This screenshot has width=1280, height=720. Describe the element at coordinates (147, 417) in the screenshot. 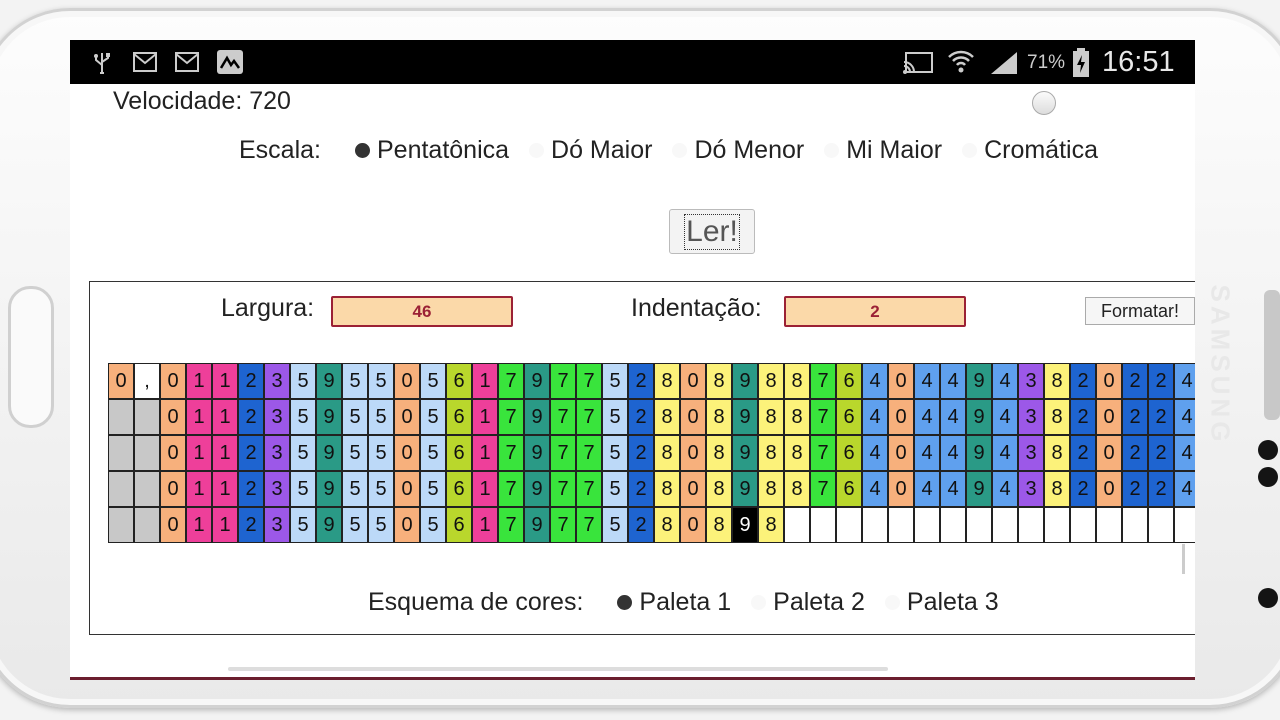

I see `gutter-cell` at that location.